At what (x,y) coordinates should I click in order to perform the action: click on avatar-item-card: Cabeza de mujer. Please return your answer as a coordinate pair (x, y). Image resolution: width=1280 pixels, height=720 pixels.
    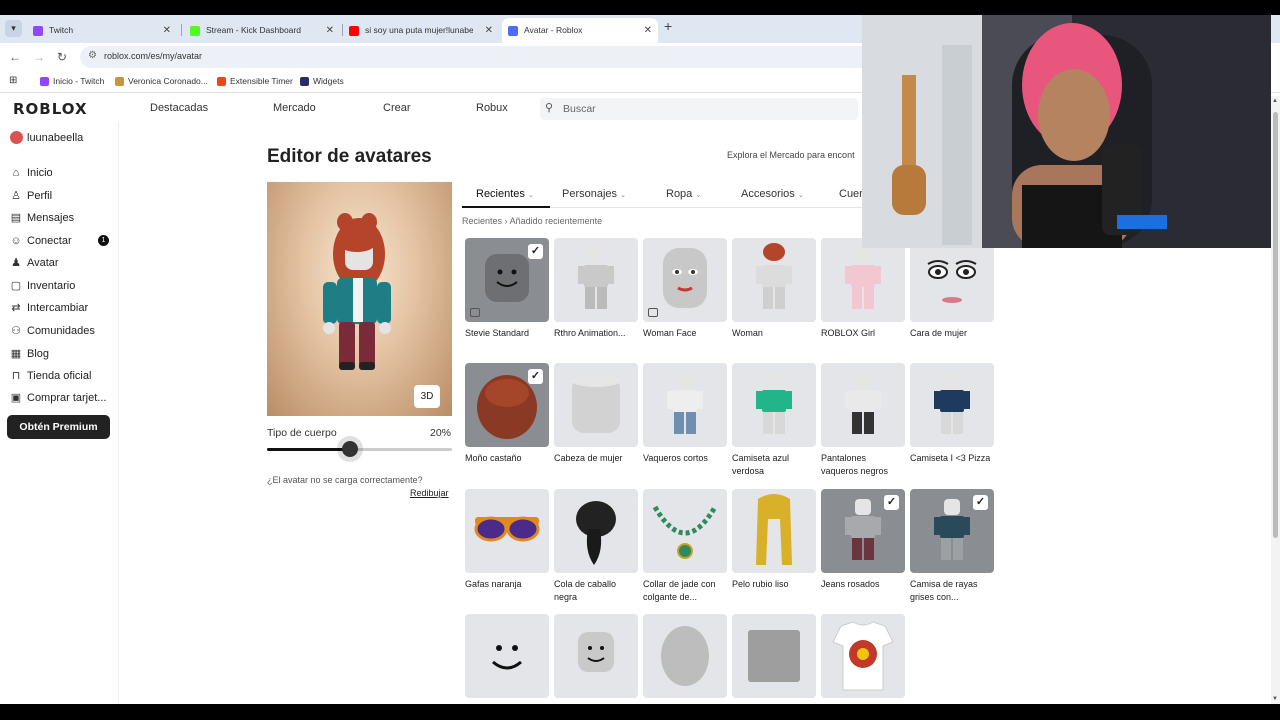
    Looking at the image, I should click on (596, 420).